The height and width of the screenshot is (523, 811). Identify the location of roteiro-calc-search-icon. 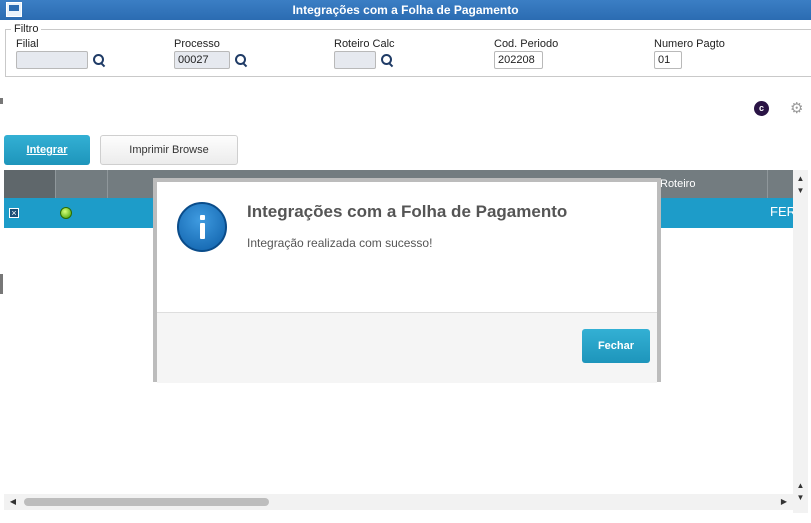
(387, 60).